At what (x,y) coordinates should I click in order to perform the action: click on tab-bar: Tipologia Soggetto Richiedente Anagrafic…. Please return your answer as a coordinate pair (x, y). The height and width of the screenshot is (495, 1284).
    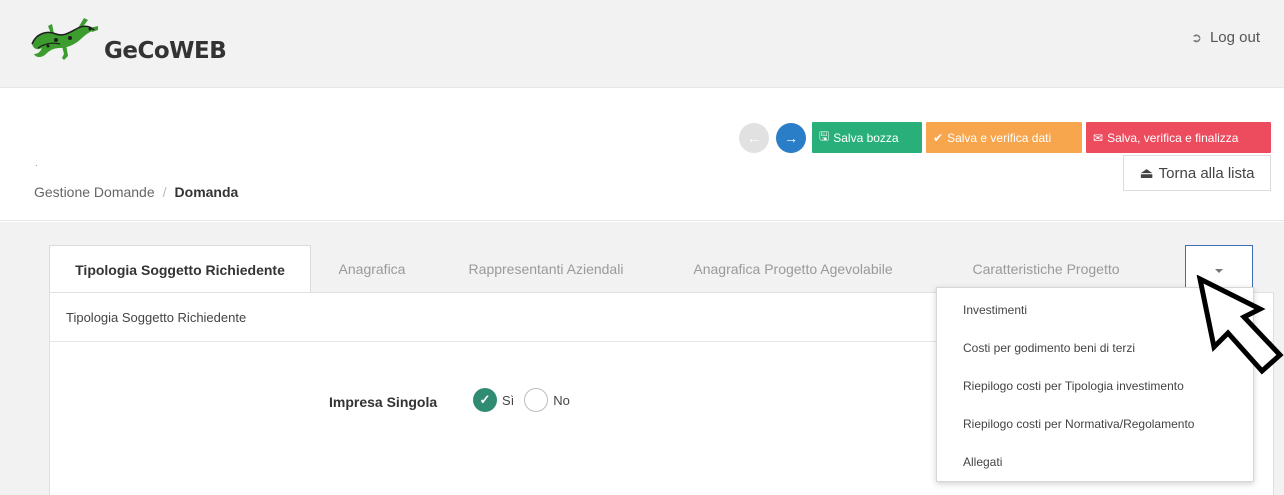
    Looking at the image, I should click on (661, 269).